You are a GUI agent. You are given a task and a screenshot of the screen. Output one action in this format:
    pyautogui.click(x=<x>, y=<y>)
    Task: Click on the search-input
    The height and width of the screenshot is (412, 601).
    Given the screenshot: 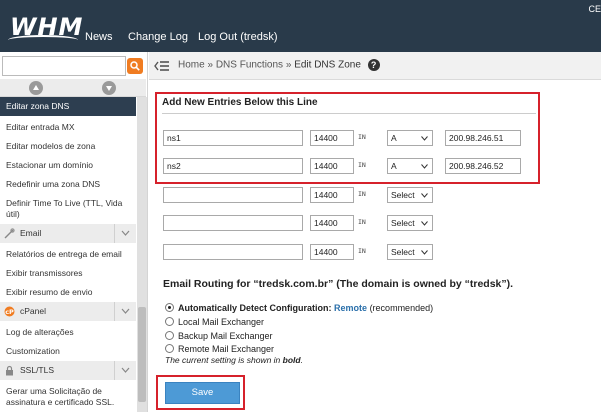 What is the action you would take?
    pyautogui.click(x=64, y=66)
    